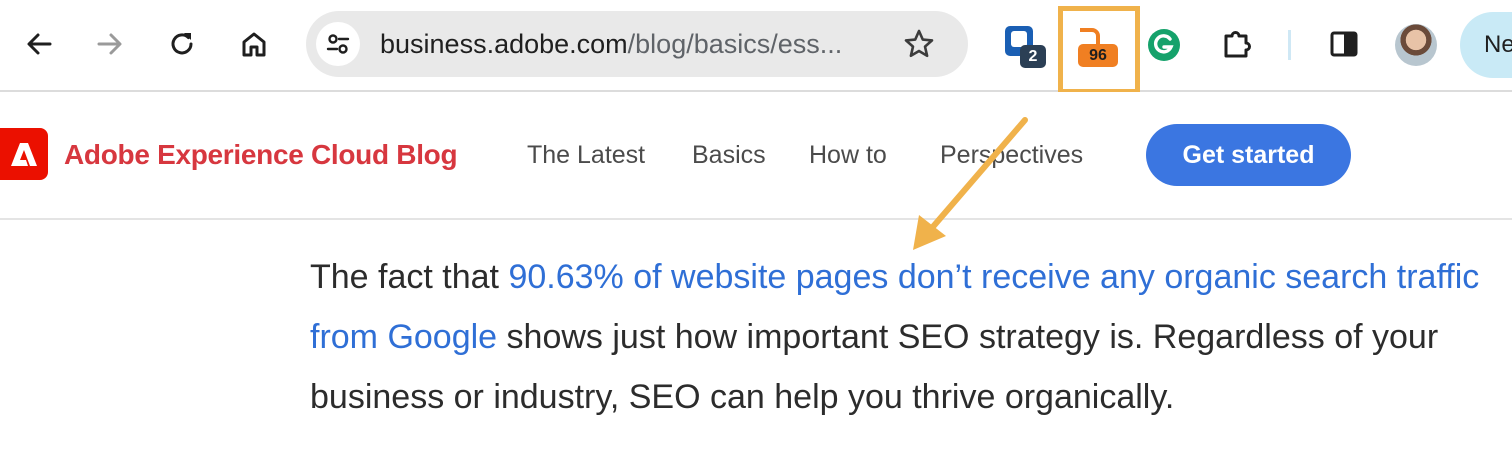 Image resolution: width=1512 pixels, height=456 pixels. I want to click on profile-avatar, so click(1416, 45).